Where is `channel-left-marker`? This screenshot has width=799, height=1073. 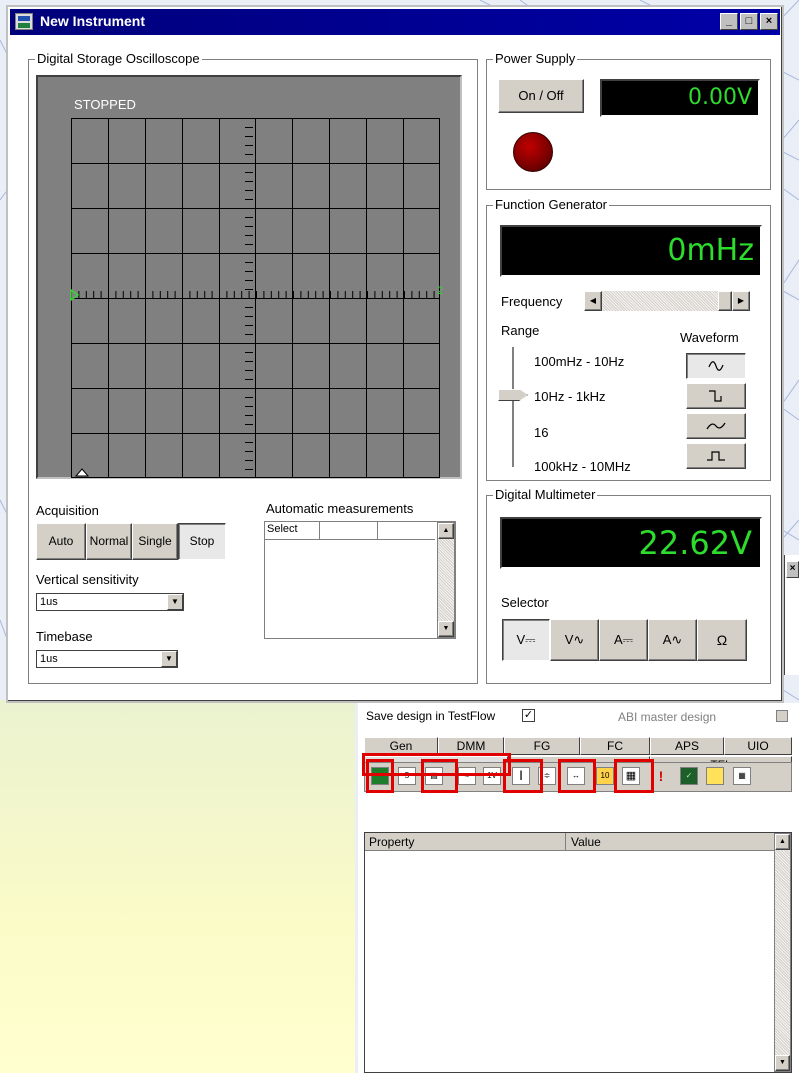 channel-left-marker is located at coordinates (75, 295).